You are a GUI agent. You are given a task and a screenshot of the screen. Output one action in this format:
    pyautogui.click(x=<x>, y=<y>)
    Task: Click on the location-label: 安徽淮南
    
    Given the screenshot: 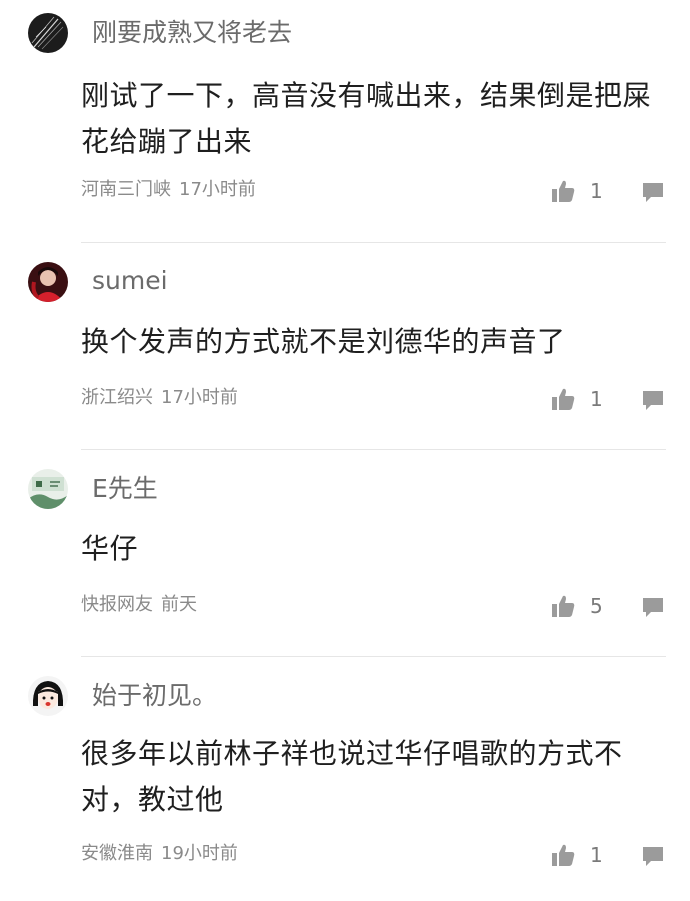 What is the action you would take?
    pyautogui.click(x=117, y=853)
    